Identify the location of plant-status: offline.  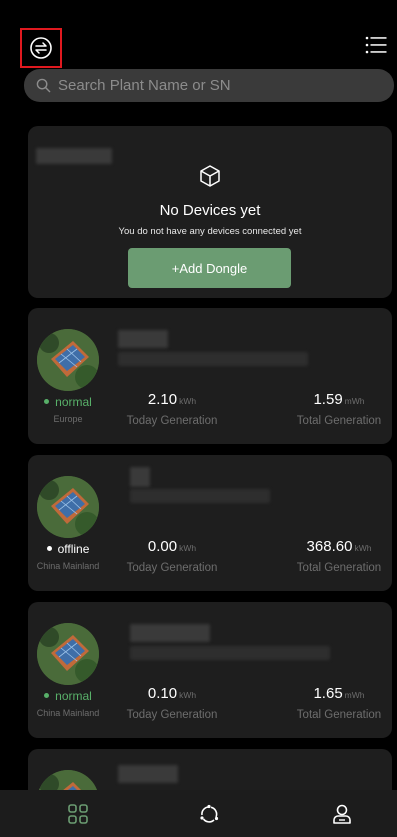
(68, 549).